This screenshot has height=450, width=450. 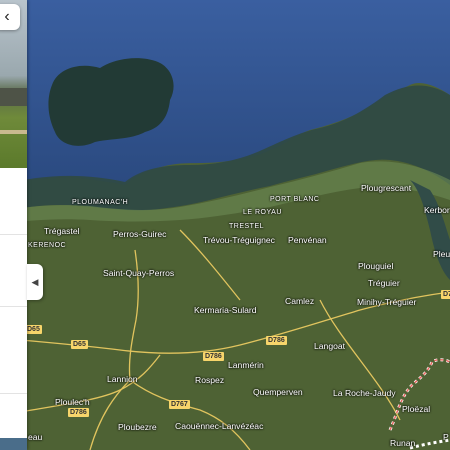 I want to click on place-label-minihy-treguier: Minihy-Tréguier, so click(x=386, y=302).